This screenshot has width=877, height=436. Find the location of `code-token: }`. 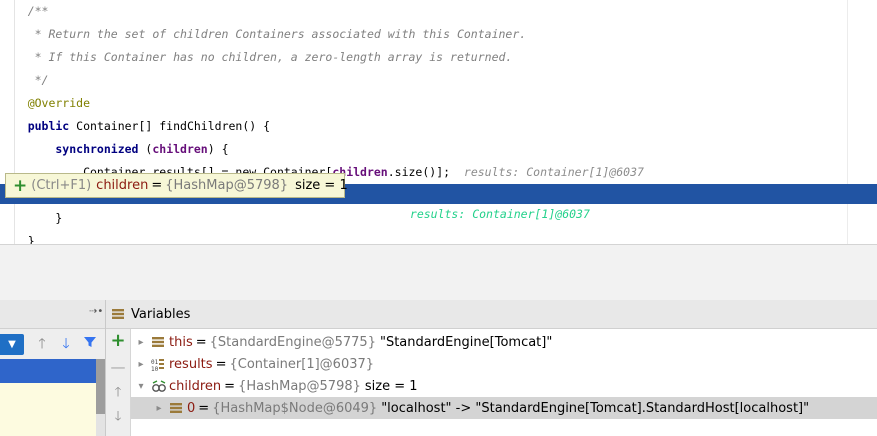

code-token: } is located at coordinates (17, 239).